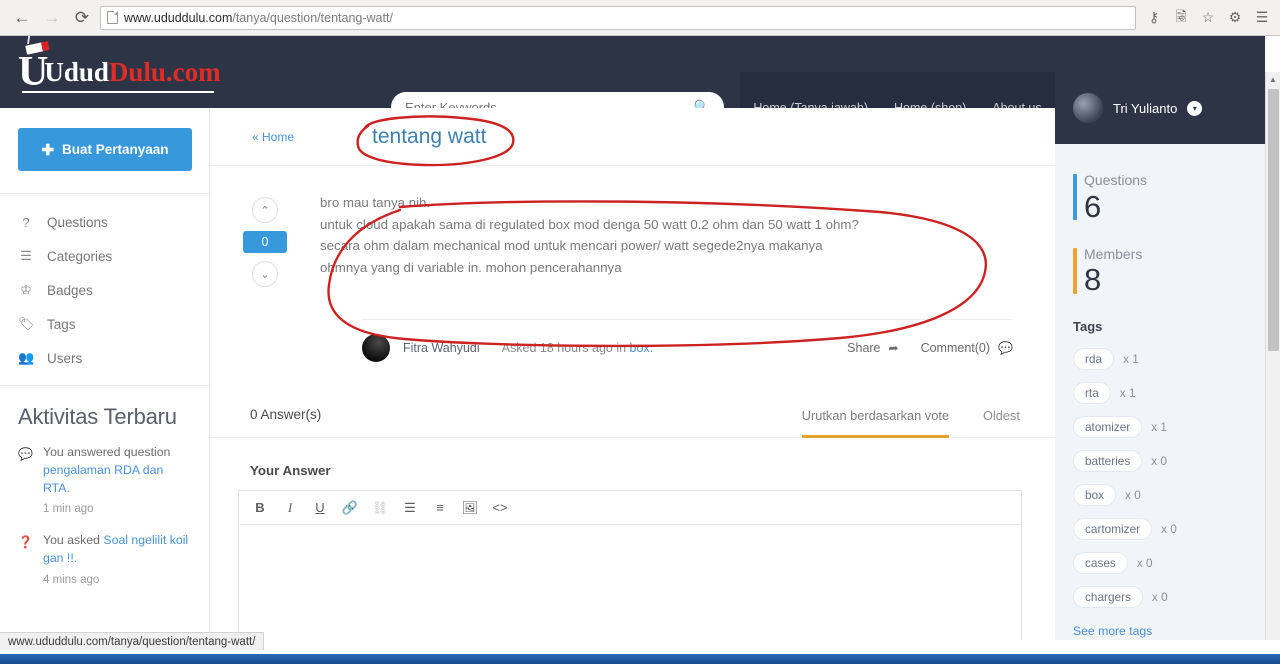 Image resolution: width=1280 pixels, height=664 pixels. I want to click on underline-tool: U, so click(320, 508).